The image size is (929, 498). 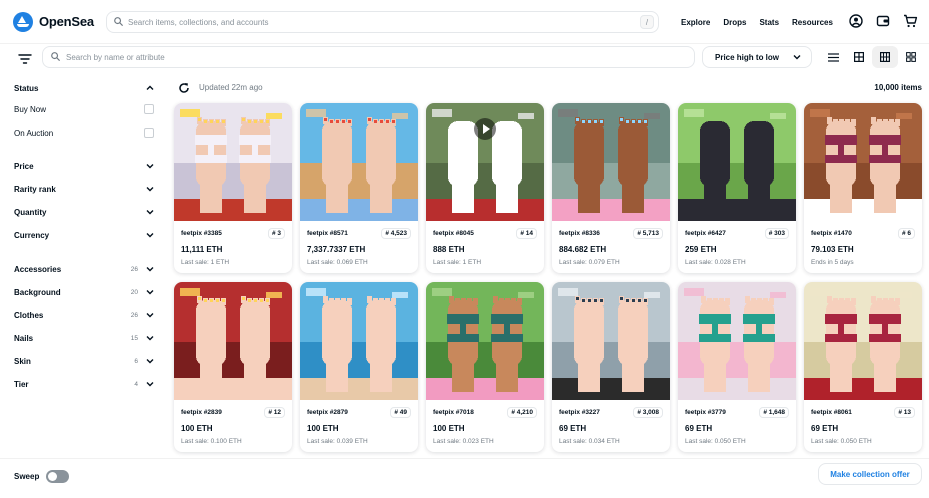 What do you see at coordinates (859, 57) in the screenshot?
I see `large-grid-view-icon` at bounding box center [859, 57].